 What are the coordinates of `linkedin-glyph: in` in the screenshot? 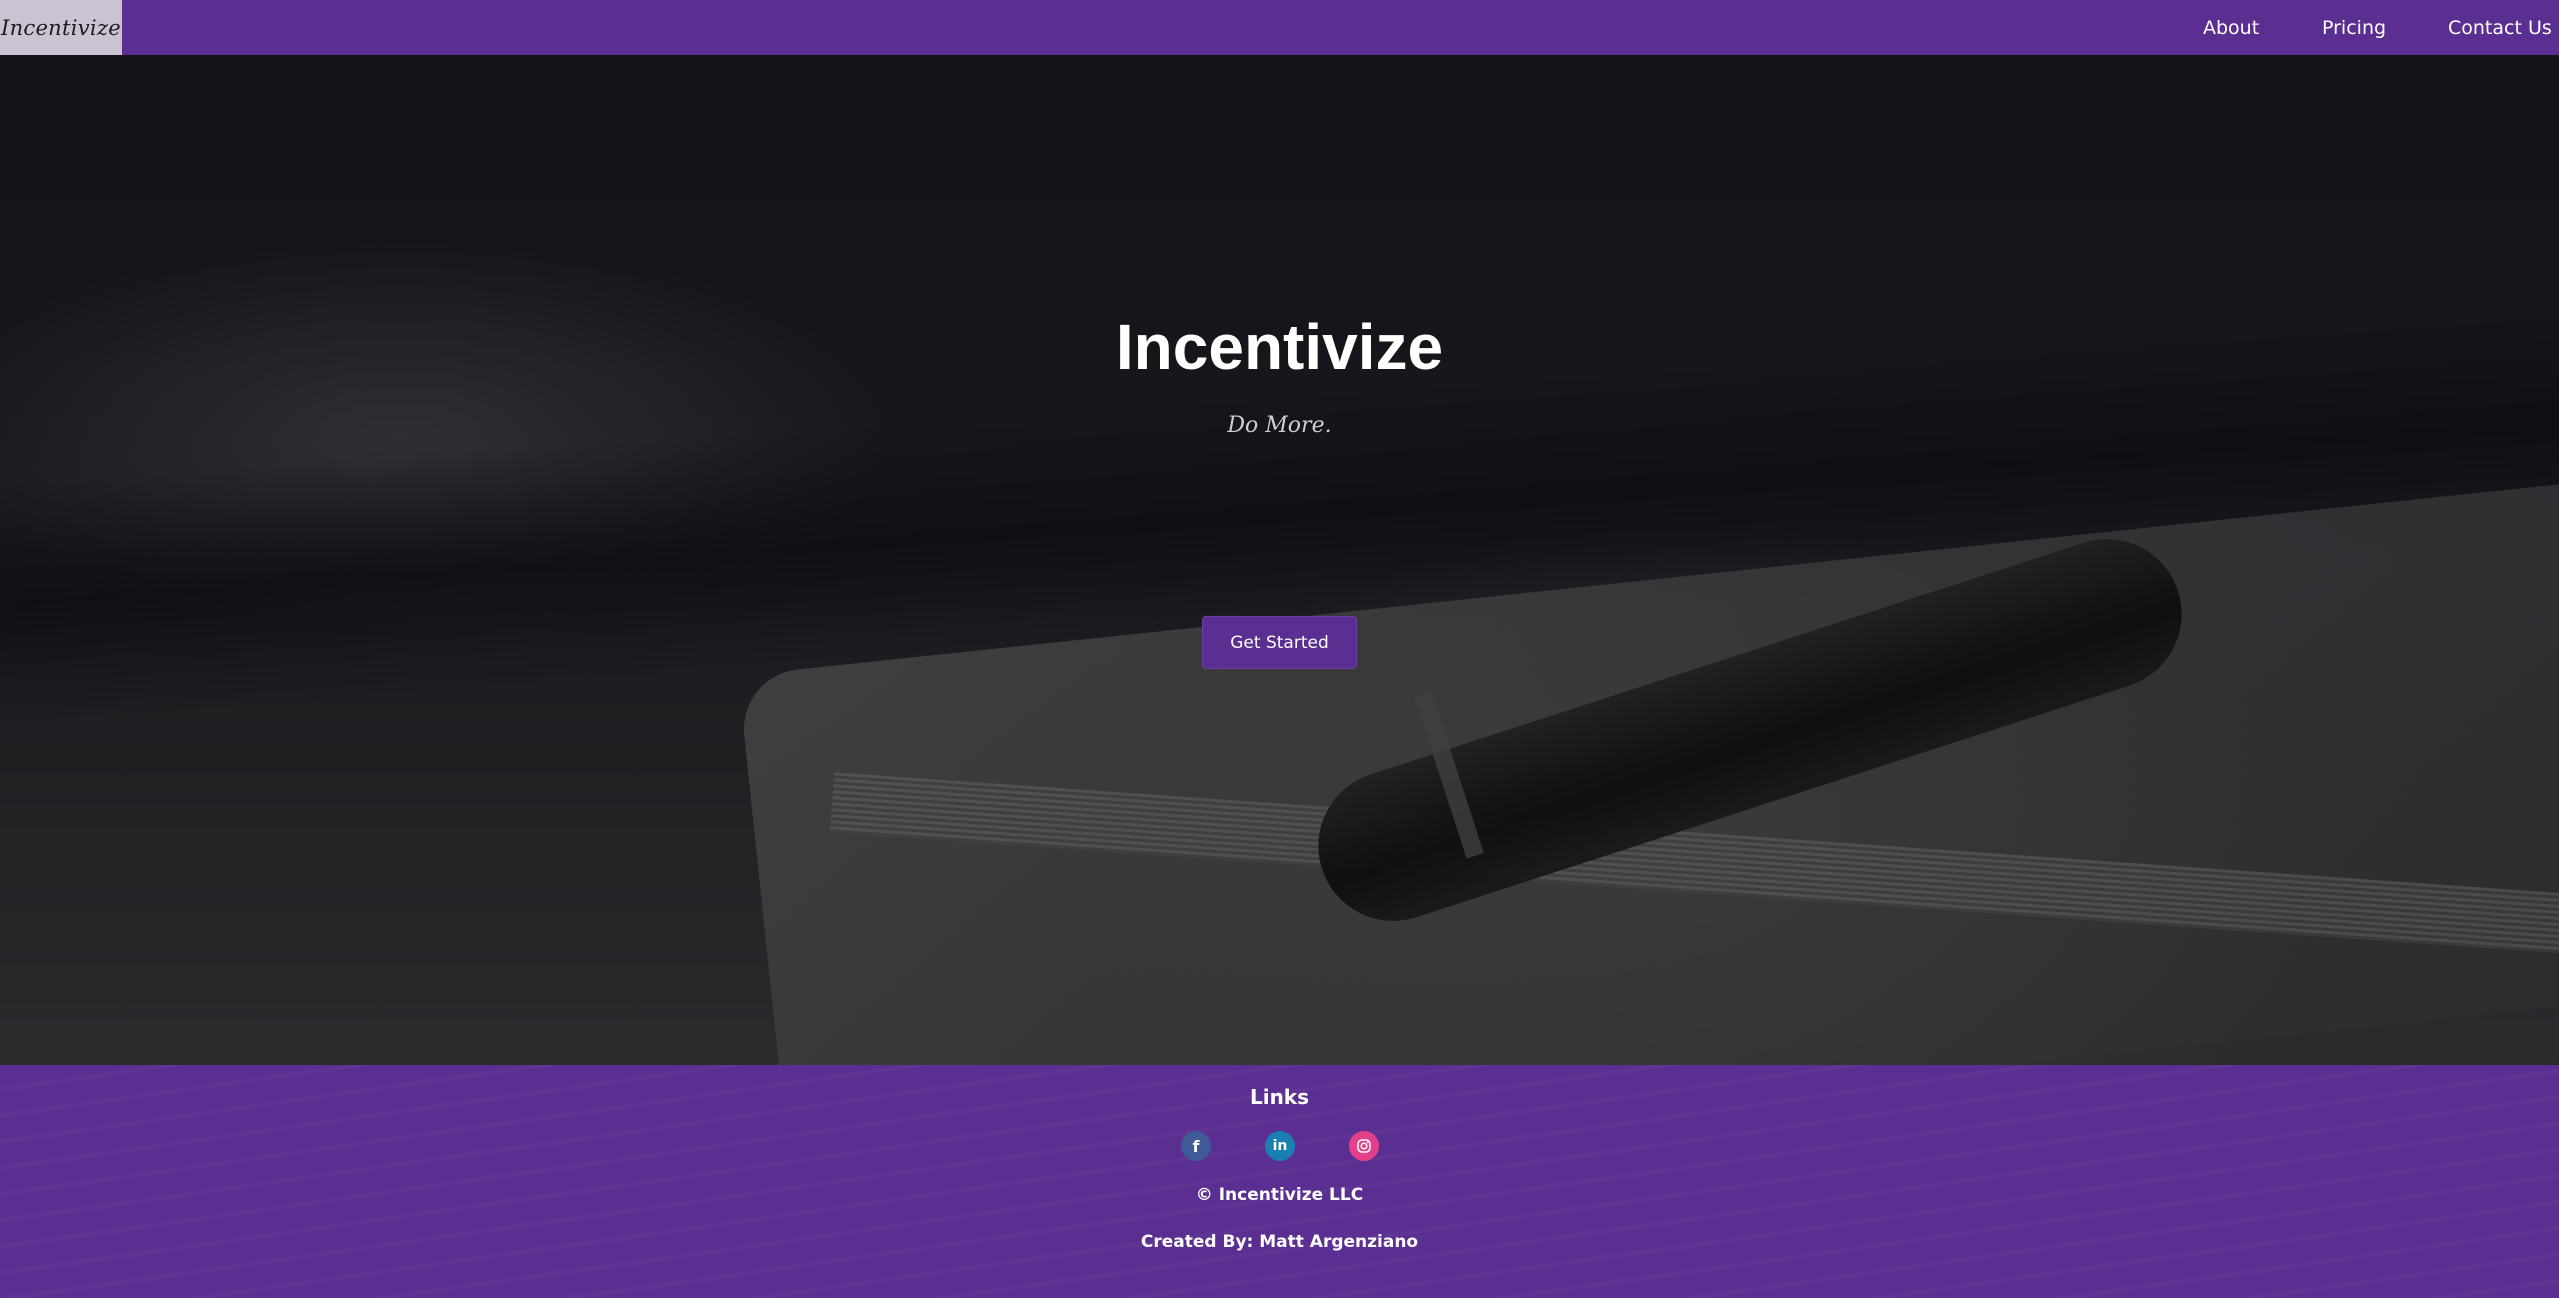 It's located at (1280, 1146).